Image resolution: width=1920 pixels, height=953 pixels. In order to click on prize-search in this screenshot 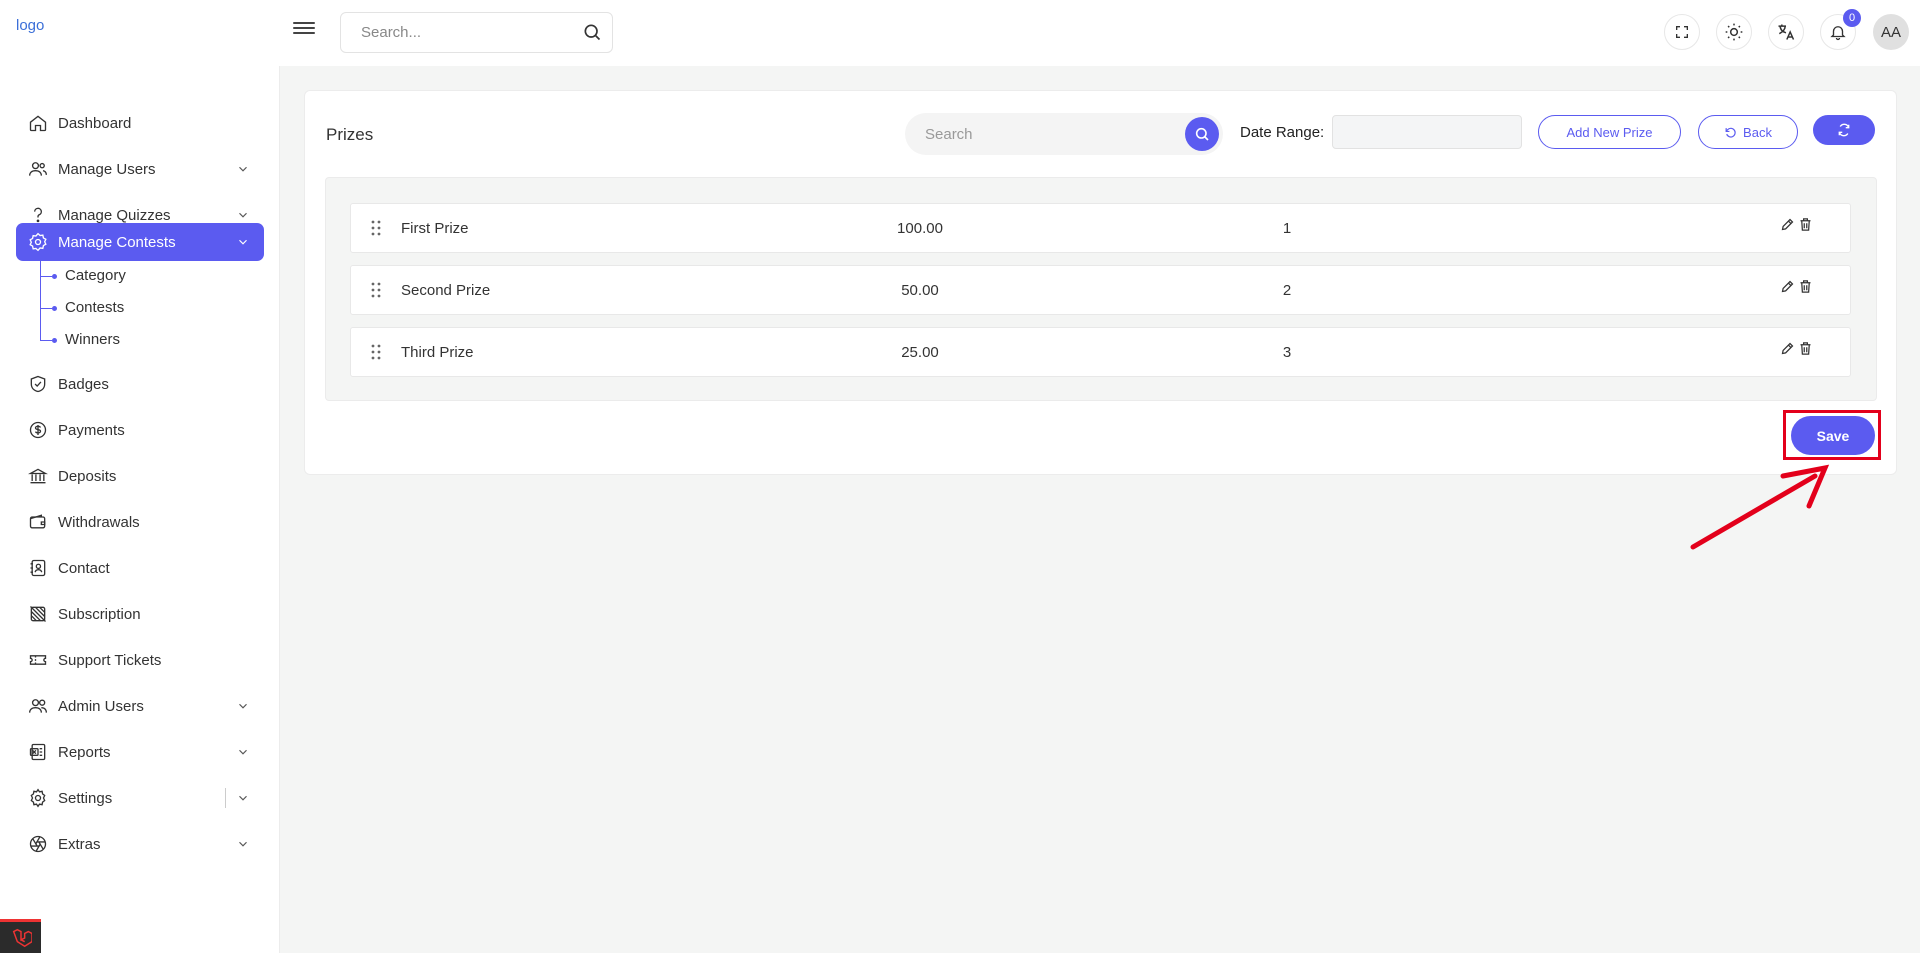, I will do `click(1064, 134)`.